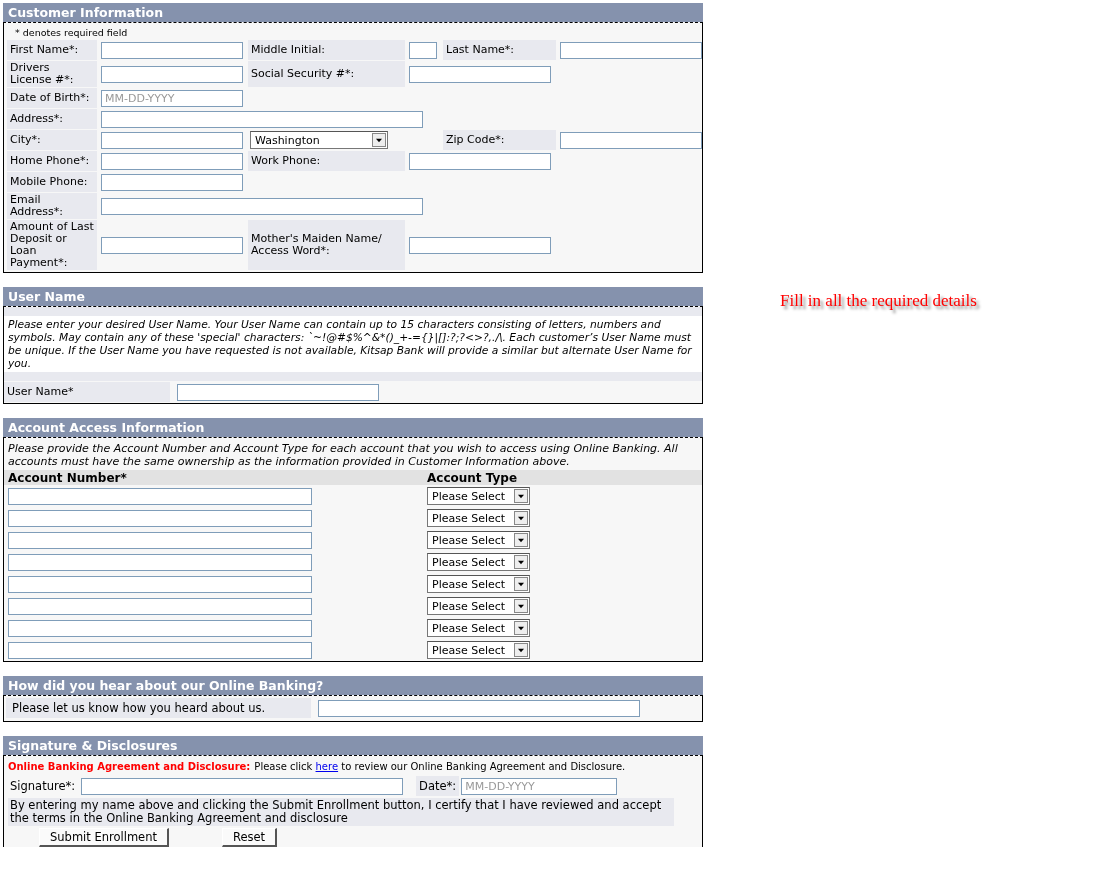  Describe the element at coordinates (326, 50) in the screenshot. I see `field-label: Middle Initial:` at that location.